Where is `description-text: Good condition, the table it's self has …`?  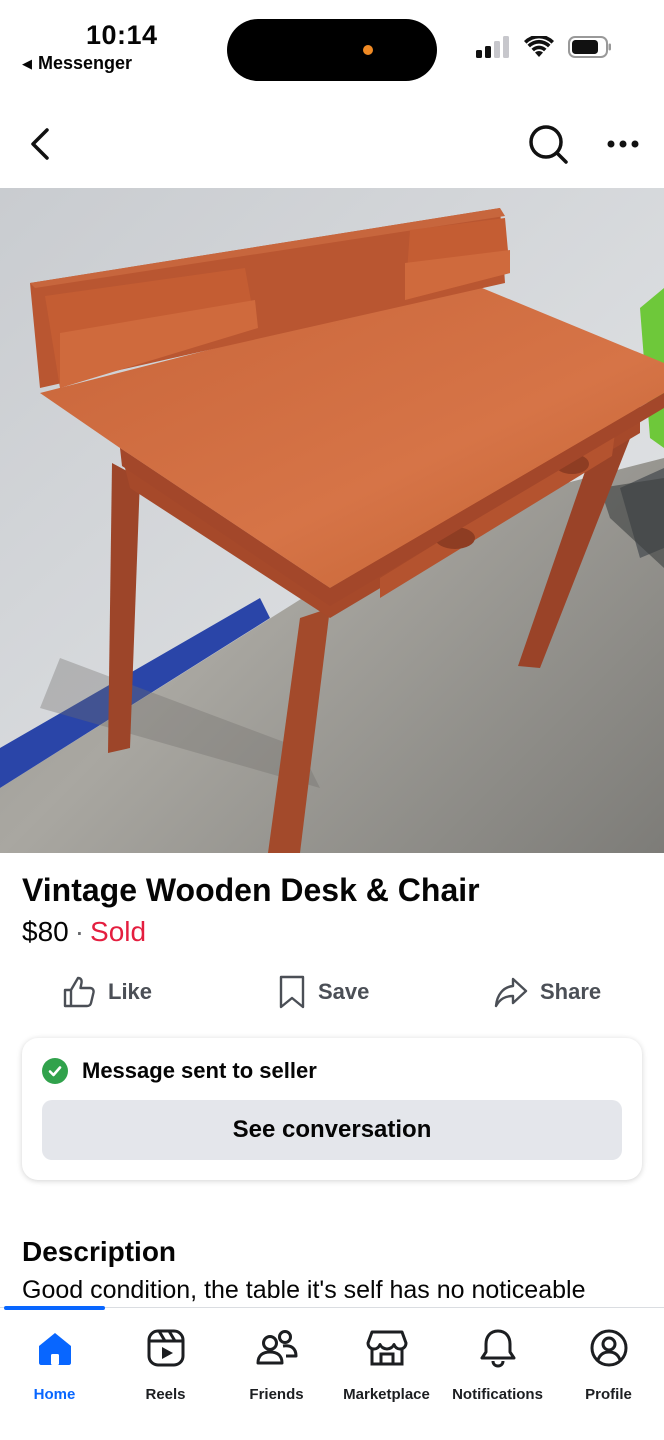 description-text: Good condition, the table it's self has … is located at coordinates (304, 1290).